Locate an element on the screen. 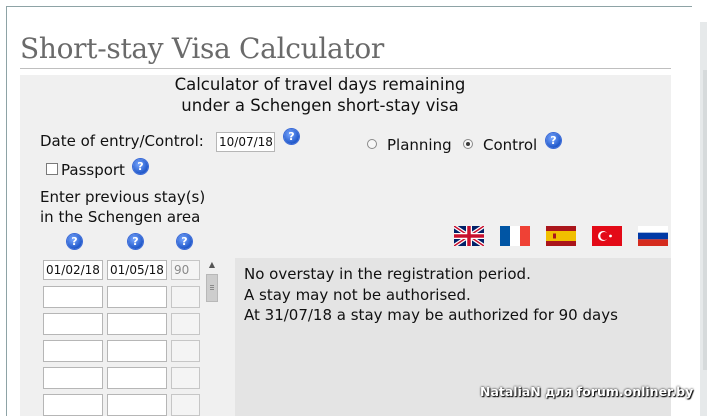 Image resolution: width=707 pixels, height=416 pixels. watermark-text: NataliaN для forum.onliner.by is located at coordinates (587, 391).